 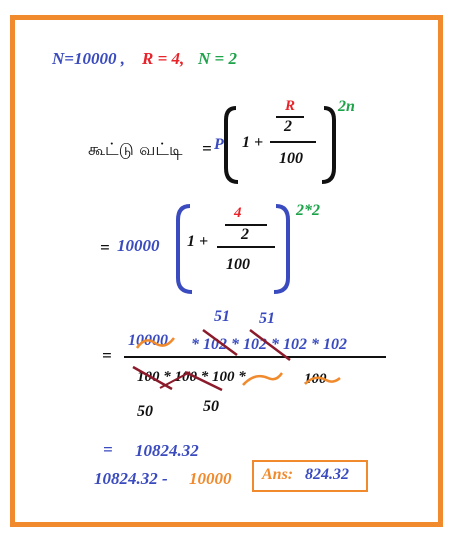 What do you see at coordinates (184, 249) in the screenshot?
I see `step1-left-bracket` at bounding box center [184, 249].